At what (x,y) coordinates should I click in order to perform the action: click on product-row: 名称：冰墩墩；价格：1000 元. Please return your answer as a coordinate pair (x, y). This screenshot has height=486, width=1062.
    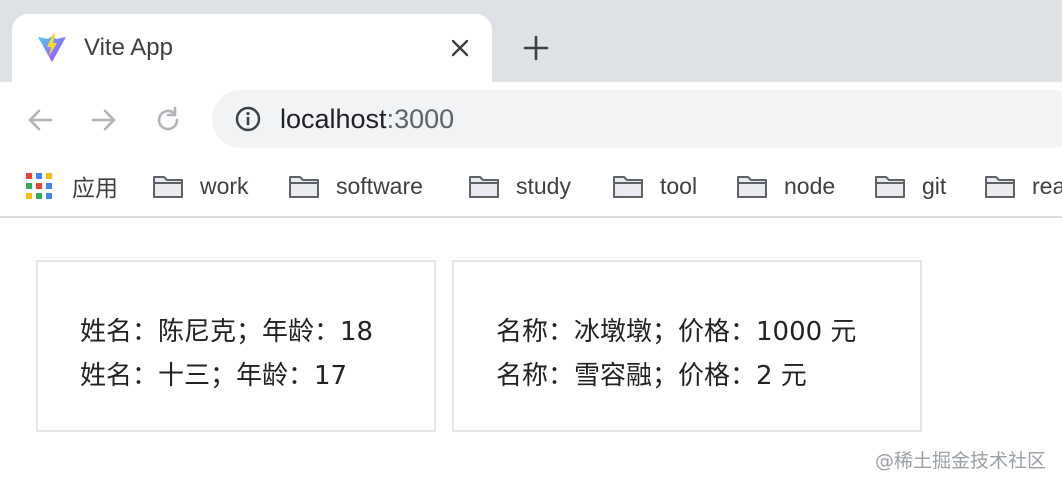
    Looking at the image, I should click on (676, 332).